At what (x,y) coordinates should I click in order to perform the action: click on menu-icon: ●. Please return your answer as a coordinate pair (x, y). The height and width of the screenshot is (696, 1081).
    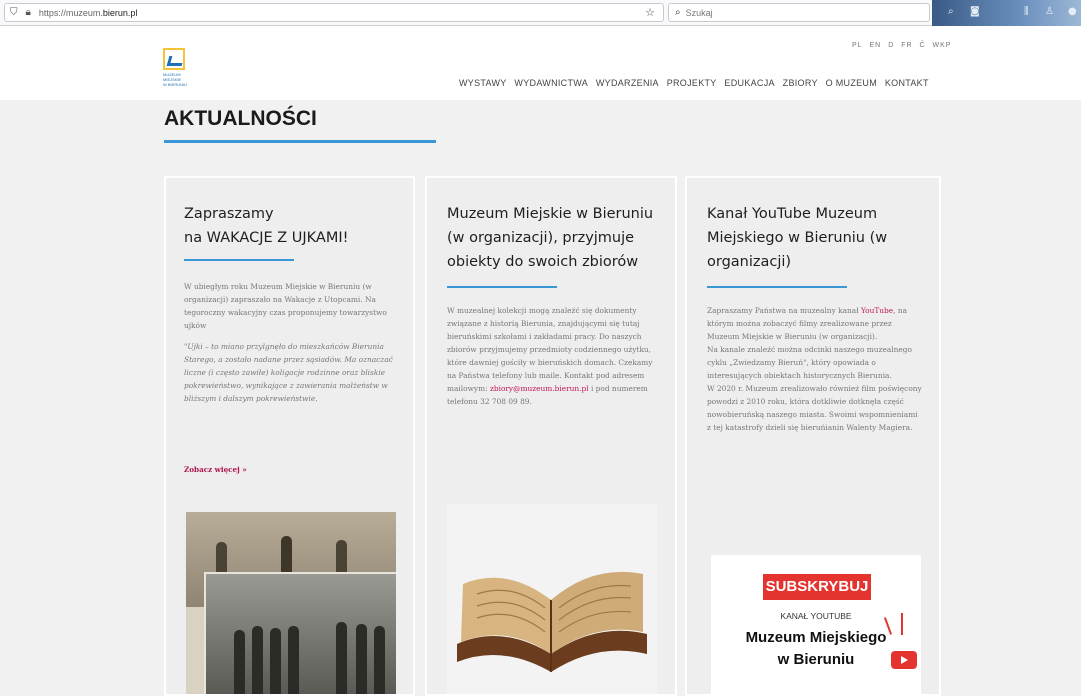
    Looking at the image, I should click on (1072, 11).